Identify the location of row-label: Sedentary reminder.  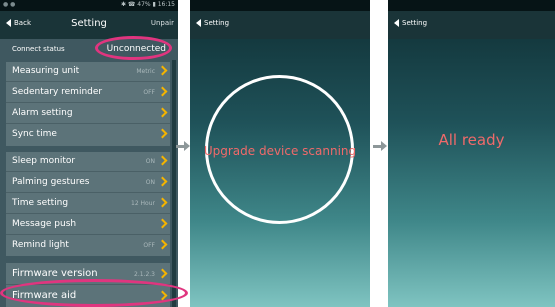
(57, 92).